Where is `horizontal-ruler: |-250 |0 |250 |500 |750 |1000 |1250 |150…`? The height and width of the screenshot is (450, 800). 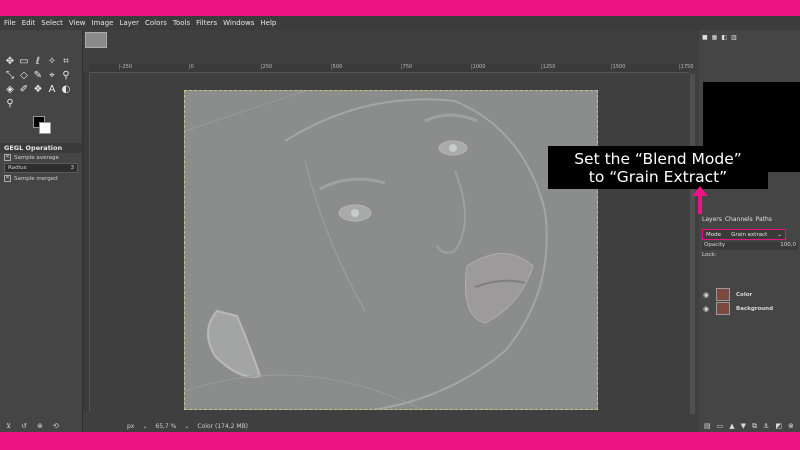 horizontal-ruler: |-250 |0 |250 |500 |750 |1000 |1250 |150… is located at coordinates (391, 68).